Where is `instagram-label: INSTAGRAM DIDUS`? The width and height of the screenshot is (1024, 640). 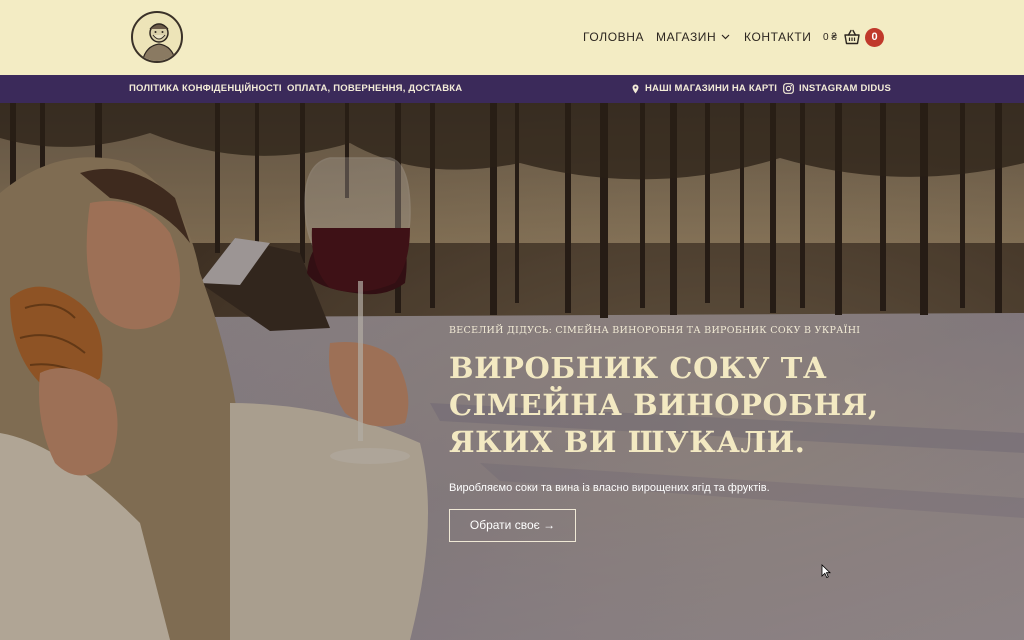 instagram-label: INSTAGRAM DIDUS is located at coordinates (845, 88).